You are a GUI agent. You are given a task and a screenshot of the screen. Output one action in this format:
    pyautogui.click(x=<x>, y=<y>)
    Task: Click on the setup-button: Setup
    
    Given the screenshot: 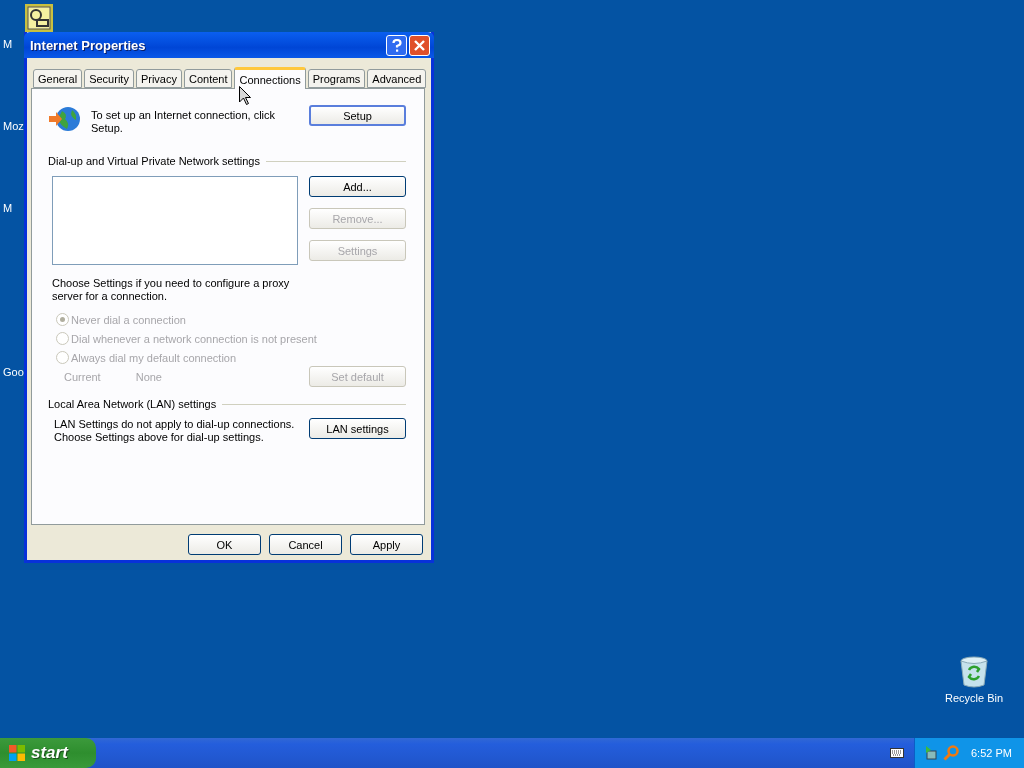 What is the action you would take?
    pyautogui.click(x=357, y=115)
    